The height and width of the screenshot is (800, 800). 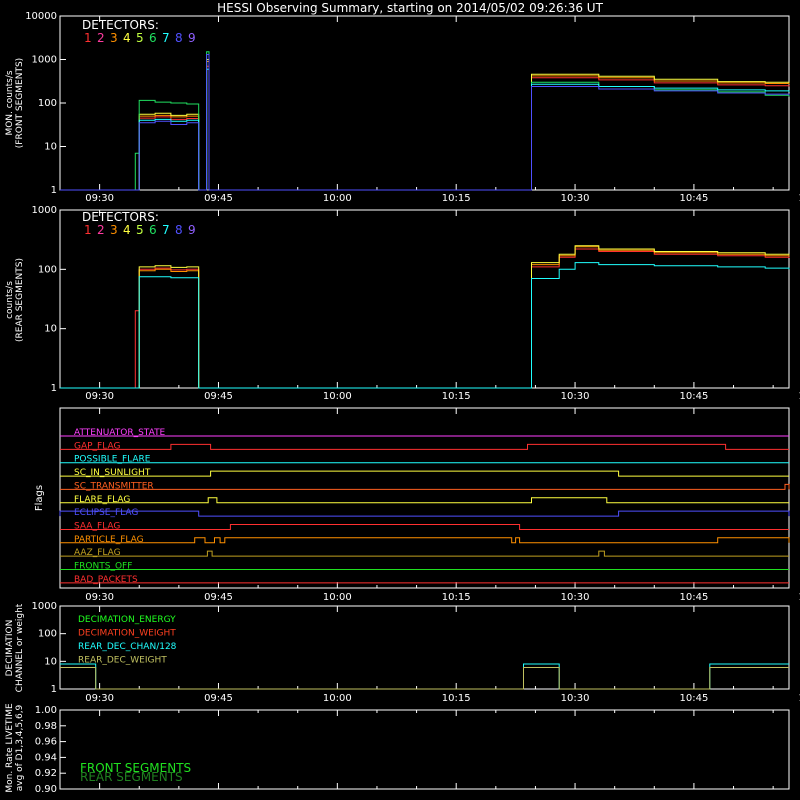 I want to click on front-detector-number: 3, so click(x=114, y=38).